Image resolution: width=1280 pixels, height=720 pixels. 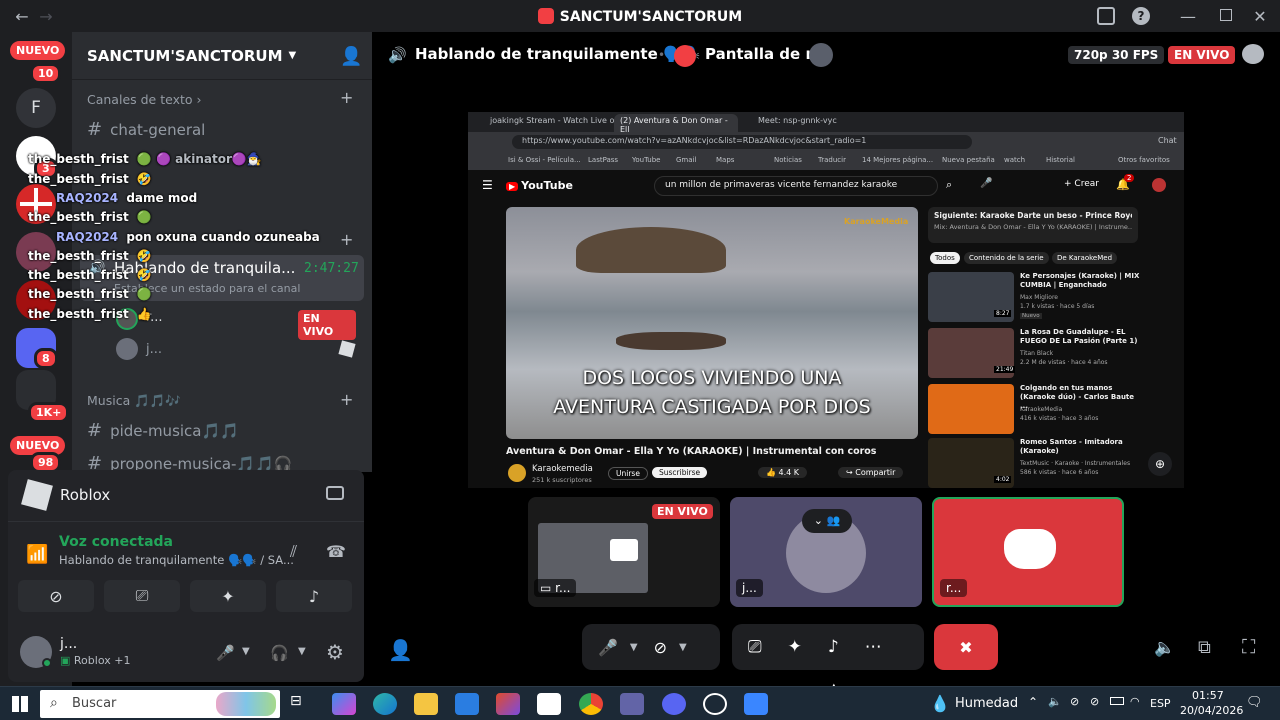 What do you see at coordinates (335, 493) in the screenshot?
I see `stream-game-icon` at bounding box center [335, 493].